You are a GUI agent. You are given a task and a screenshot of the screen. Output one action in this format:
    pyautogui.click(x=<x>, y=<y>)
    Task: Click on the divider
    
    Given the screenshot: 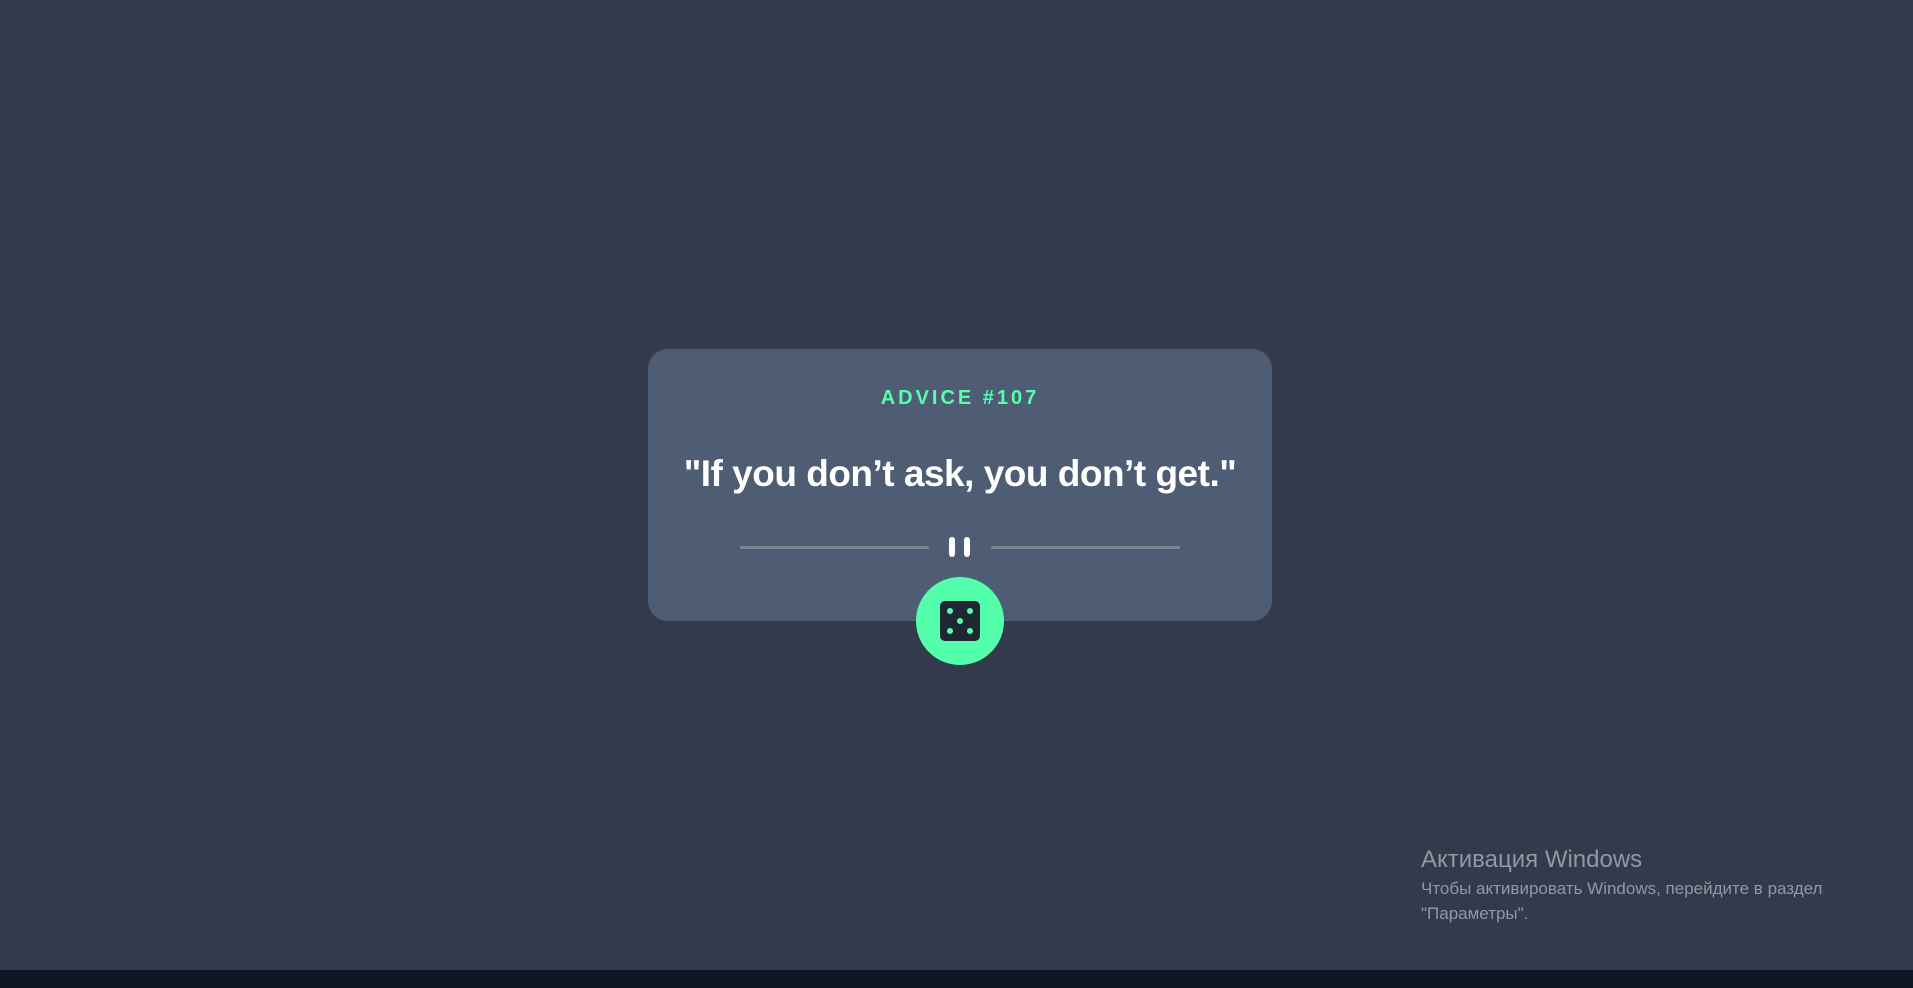 What is the action you would take?
    pyautogui.click(x=960, y=547)
    